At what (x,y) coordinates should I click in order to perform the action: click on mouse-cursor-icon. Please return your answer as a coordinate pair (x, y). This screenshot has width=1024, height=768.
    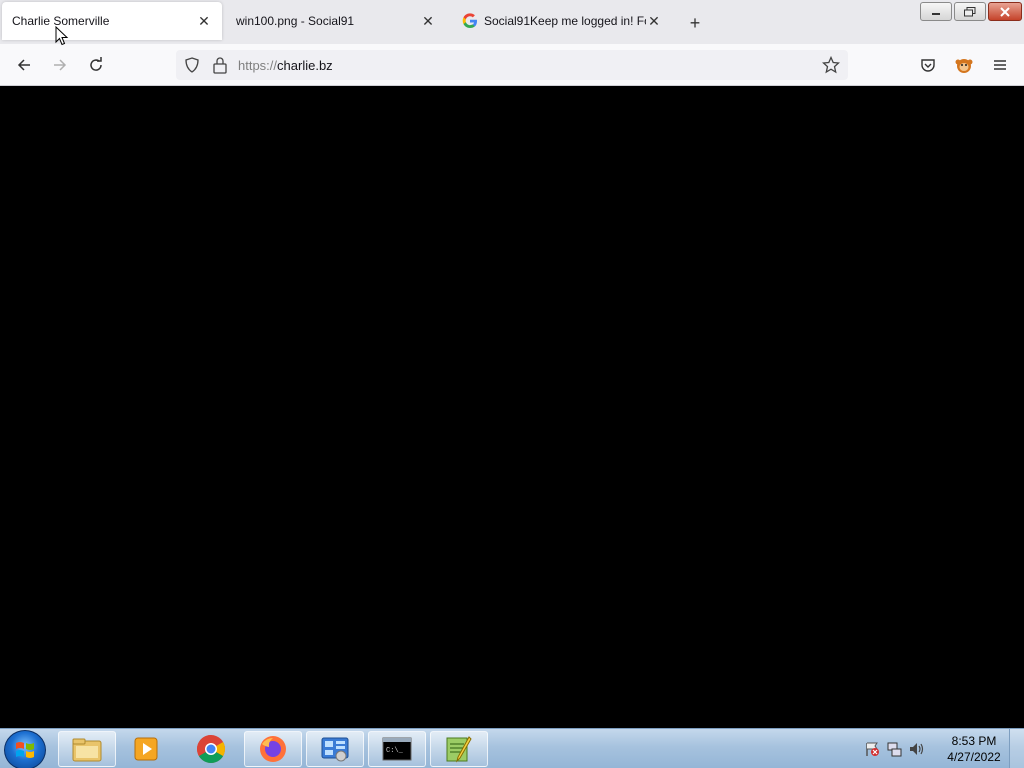
    Looking at the image, I should click on (62, 36).